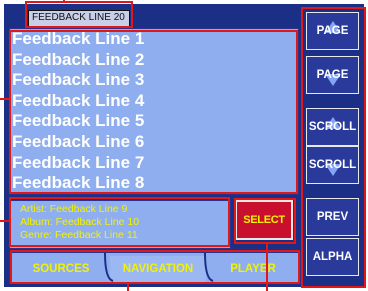  I want to click on feedback-title-tab: FEEDBACK LINE 20, so click(79, 18).